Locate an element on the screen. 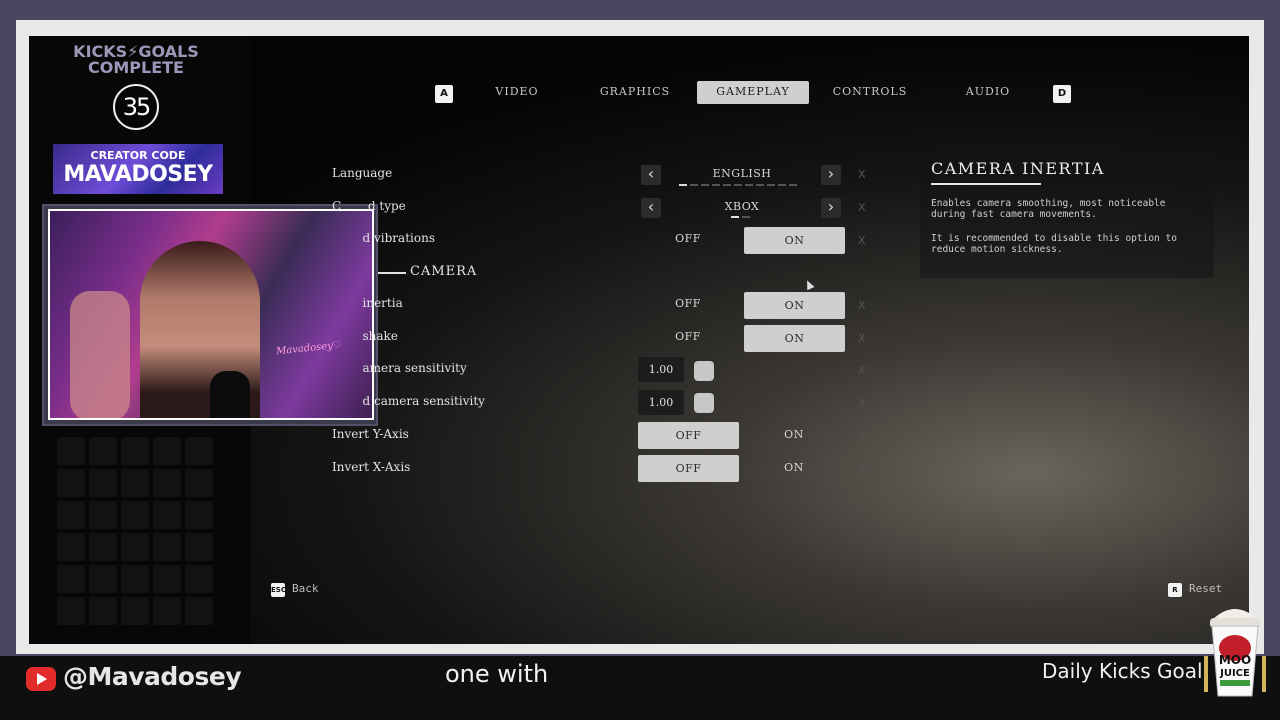 Image resolution: width=1280 pixels, height=720 pixels. camera-inertia-on-option: ON is located at coordinates (794, 305).